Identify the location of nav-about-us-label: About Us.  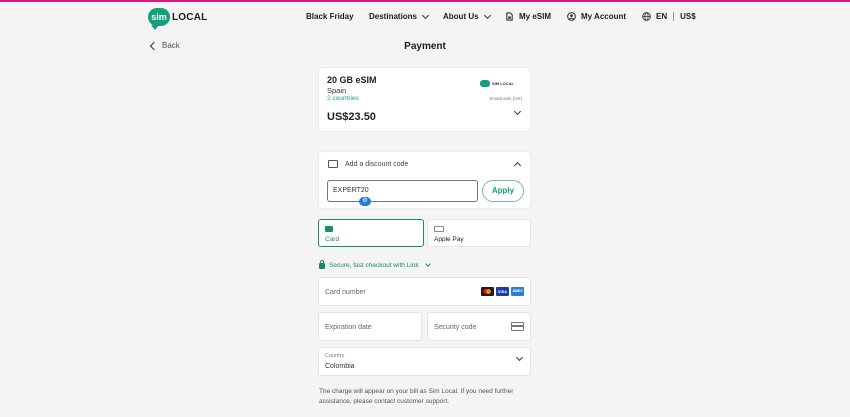
(461, 16).